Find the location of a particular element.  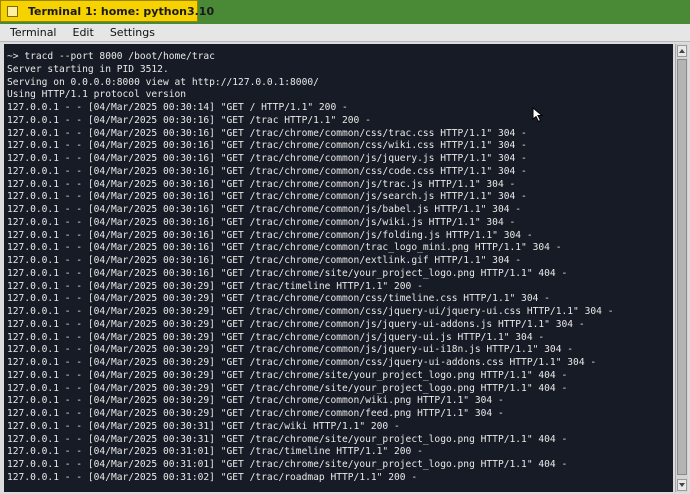

scroll-down-button is located at coordinates (682, 485).